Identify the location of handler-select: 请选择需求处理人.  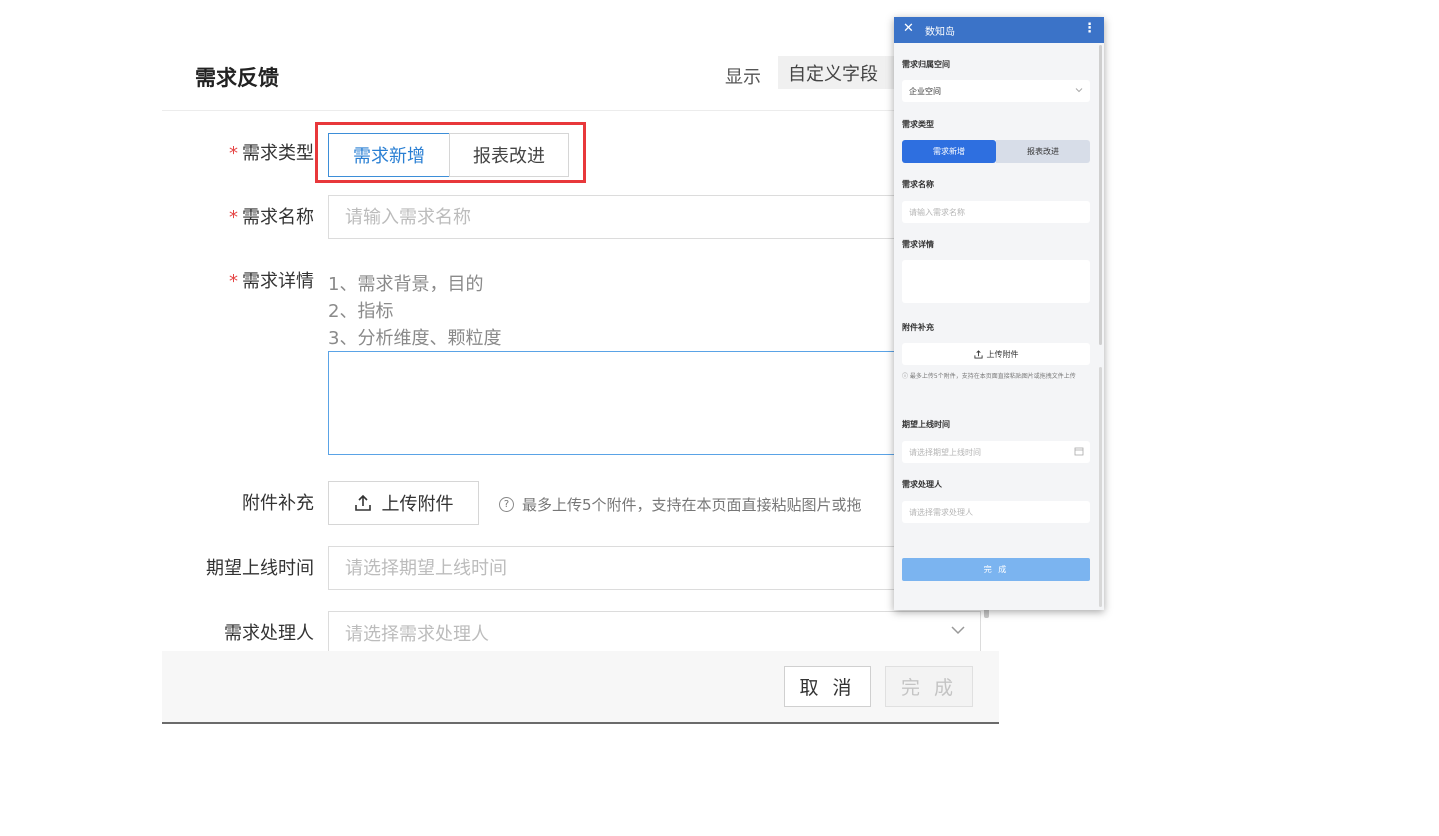
(654, 633).